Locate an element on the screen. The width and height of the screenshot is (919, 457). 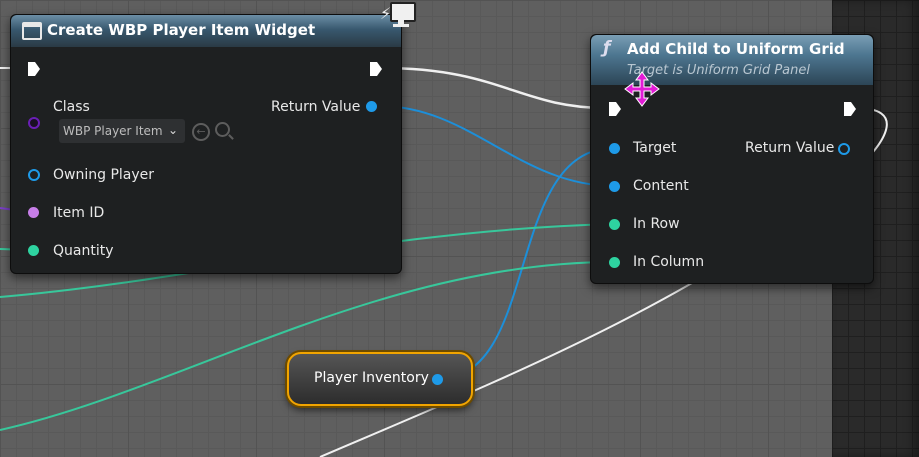
browse-back-icon: ← is located at coordinates (201, 132).